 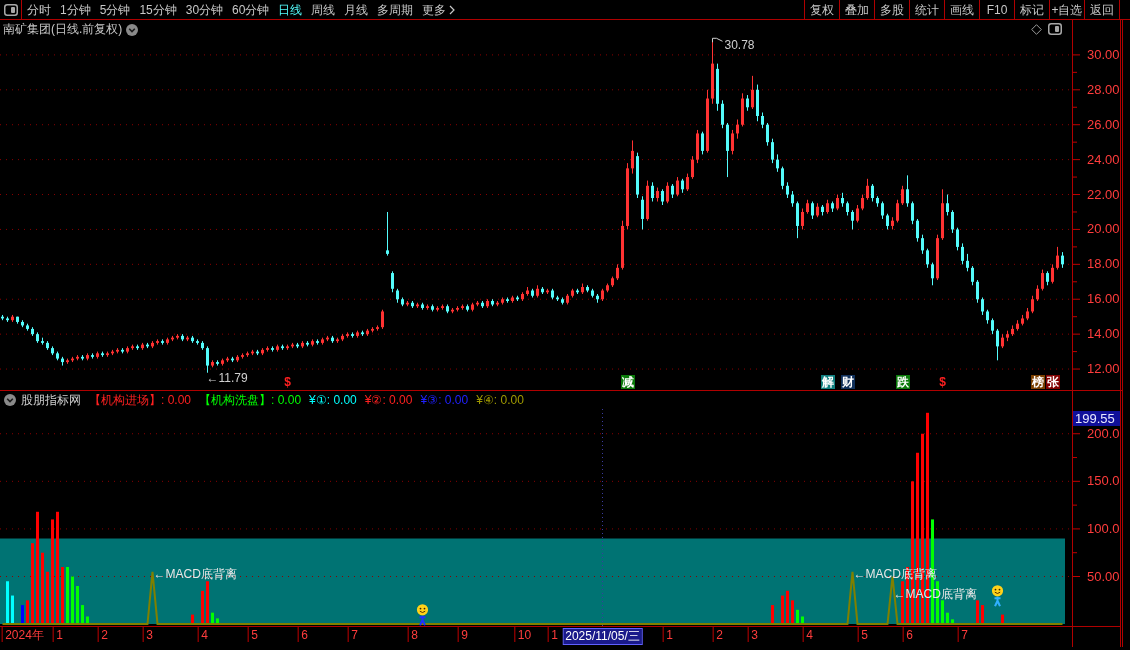 What do you see at coordinates (333, 400) in the screenshot?
I see `indicator-readout: ¥①: 0.00` at bounding box center [333, 400].